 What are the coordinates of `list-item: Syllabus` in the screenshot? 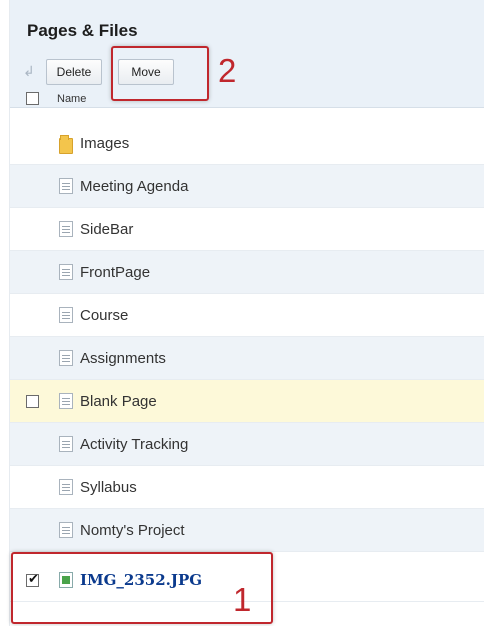 It's located at (247, 487).